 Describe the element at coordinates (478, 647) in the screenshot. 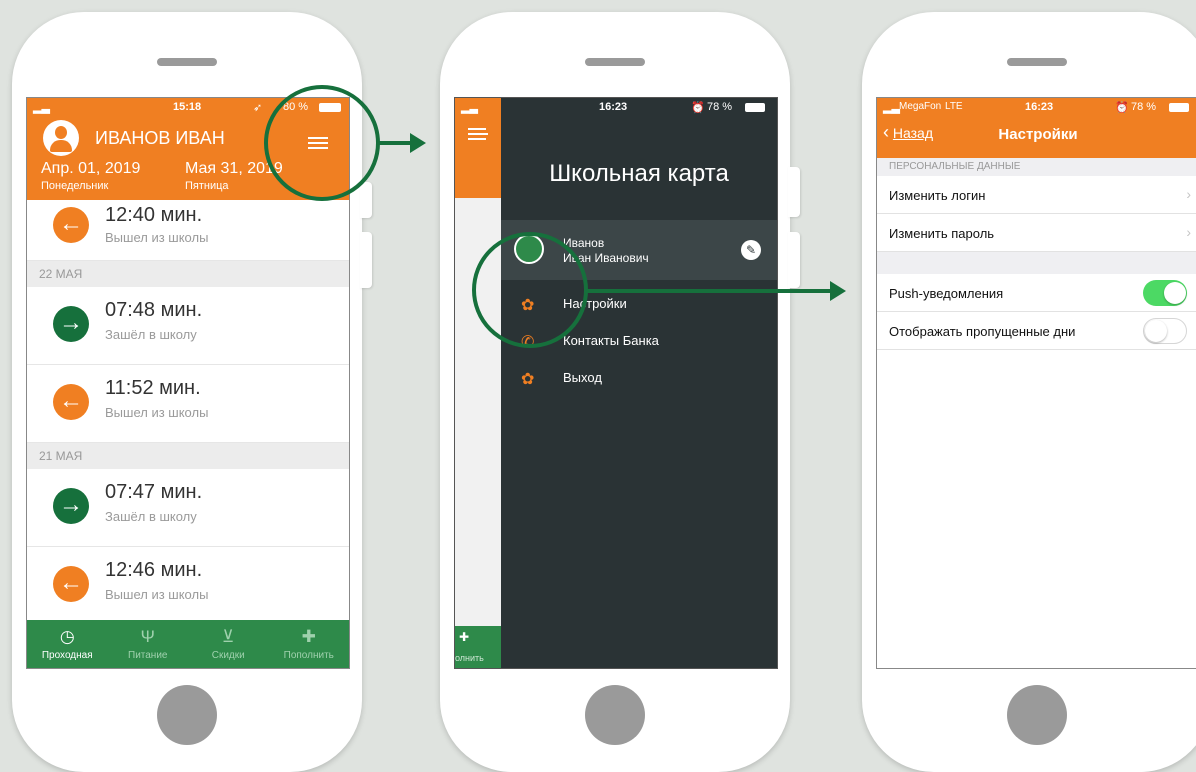

I see `peek-tab-bar: ✚ олнить` at that location.